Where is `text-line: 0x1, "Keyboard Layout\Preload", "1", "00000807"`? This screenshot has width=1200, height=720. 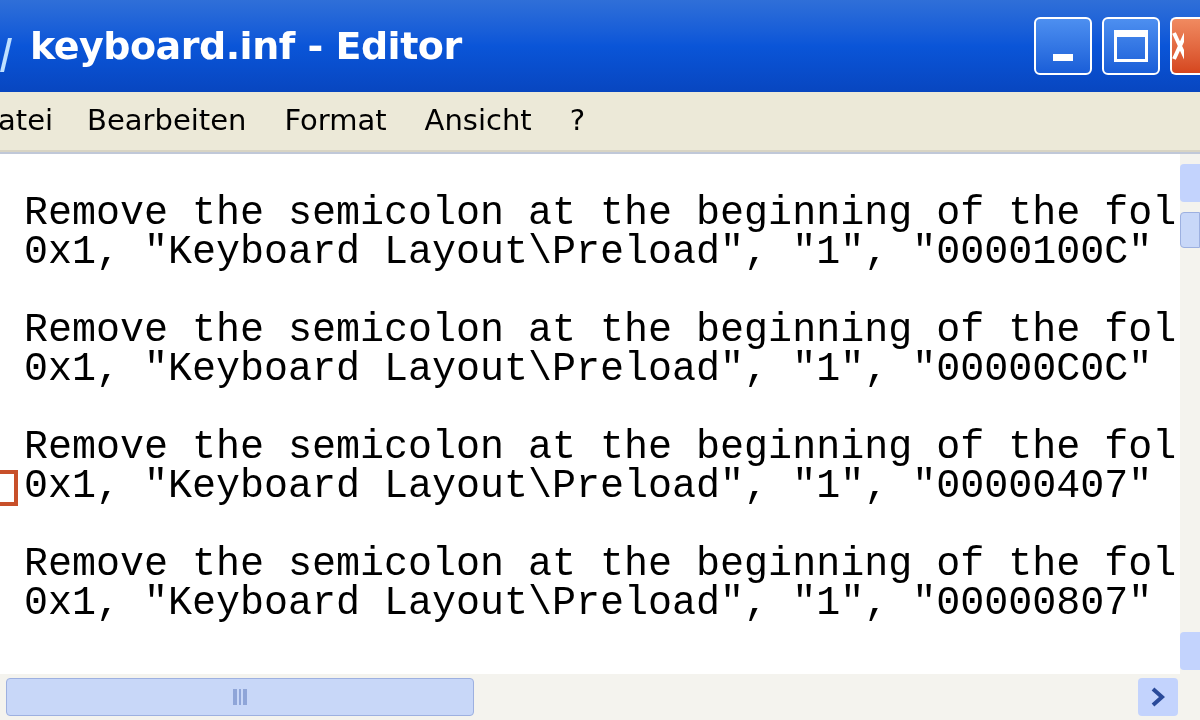
text-line: 0x1, "Keyboard Layout\Preload", "1", "00000807" is located at coordinates (588, 603).